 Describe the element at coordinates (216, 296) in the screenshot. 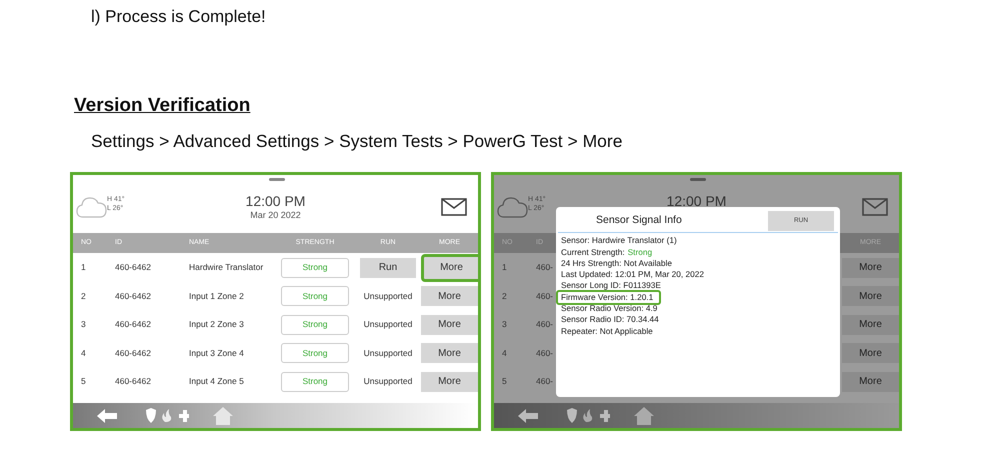

I see `table-cell: Input 1 Zone 2` at that location.